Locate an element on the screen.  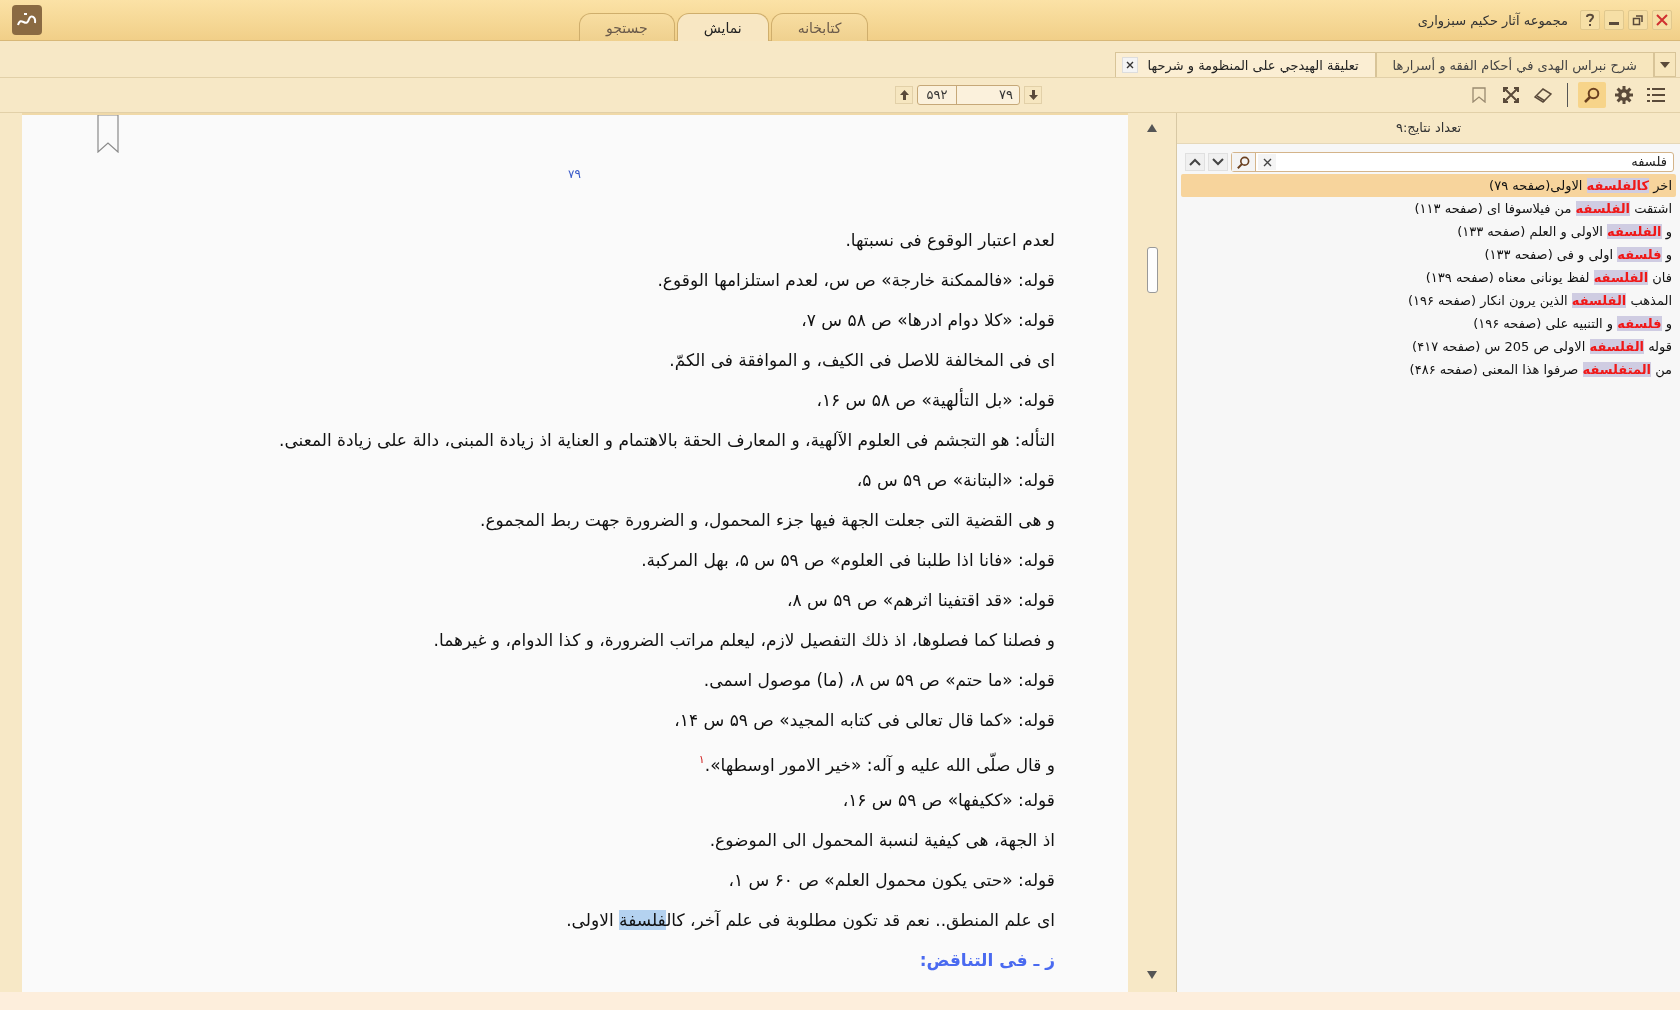
document-tab: تعليقة الهيدجي على المنظومة و شرحها is located at coordinates (1245, 64).